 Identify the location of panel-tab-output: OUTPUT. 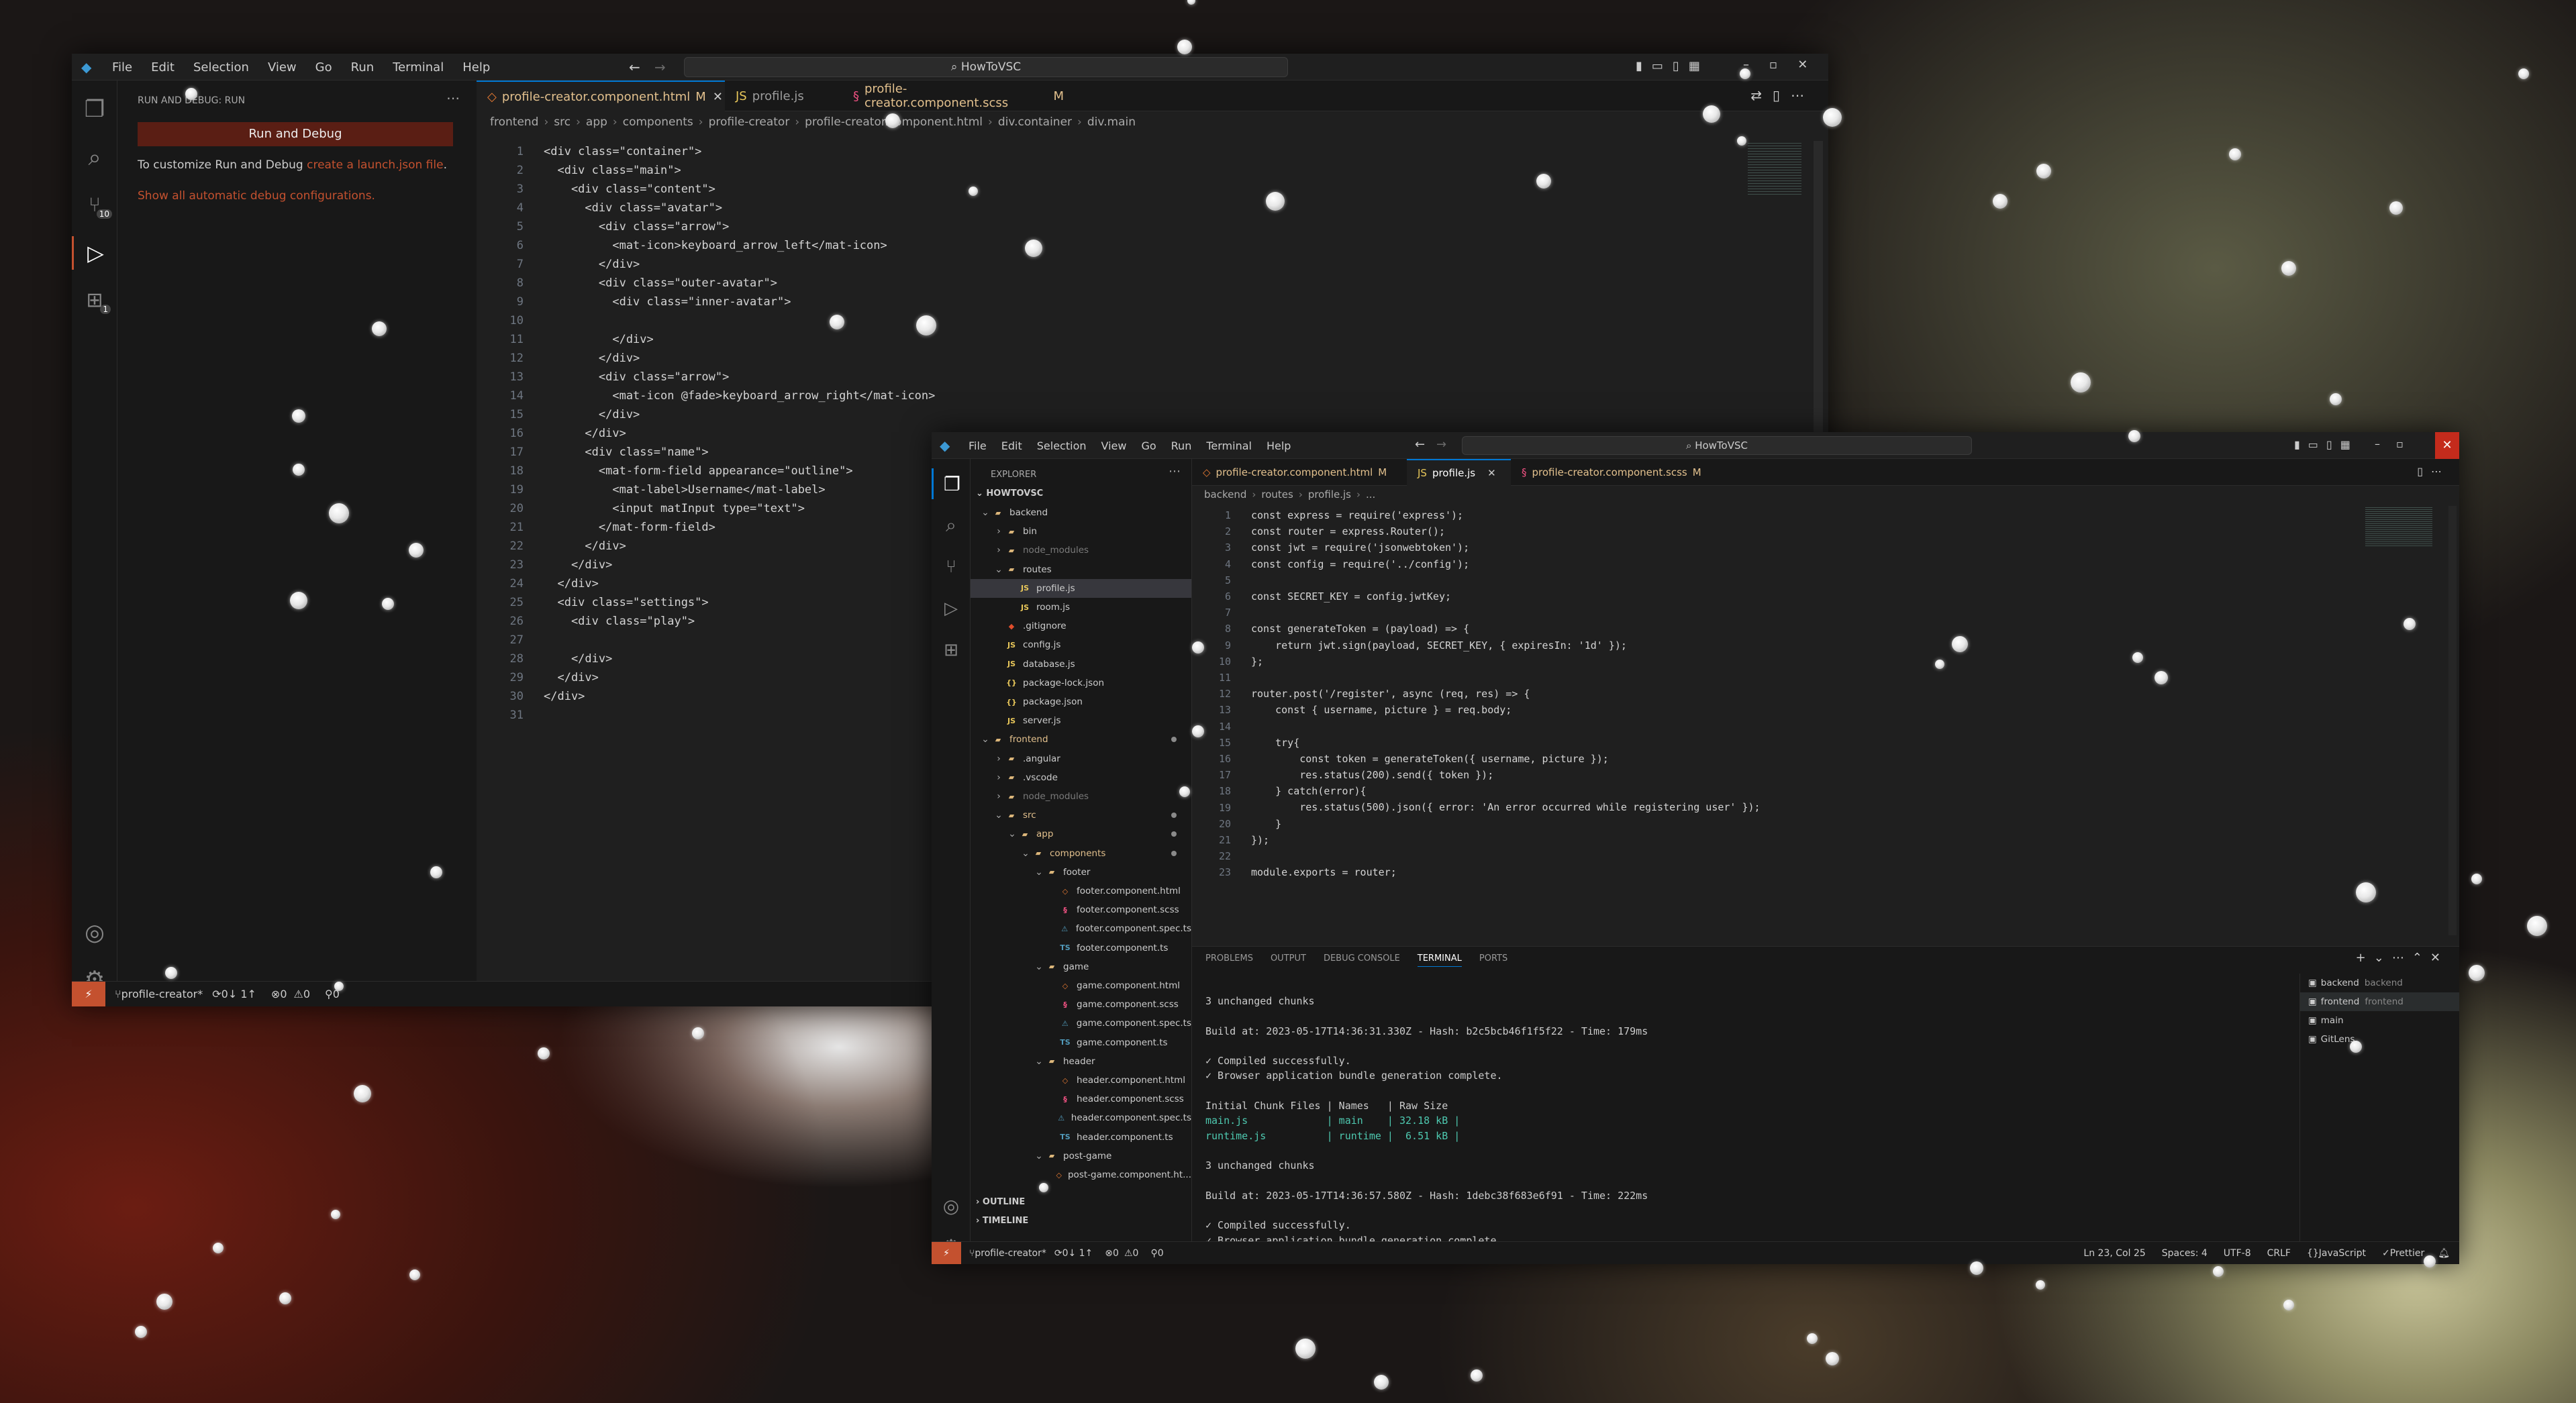
(1288, 960).